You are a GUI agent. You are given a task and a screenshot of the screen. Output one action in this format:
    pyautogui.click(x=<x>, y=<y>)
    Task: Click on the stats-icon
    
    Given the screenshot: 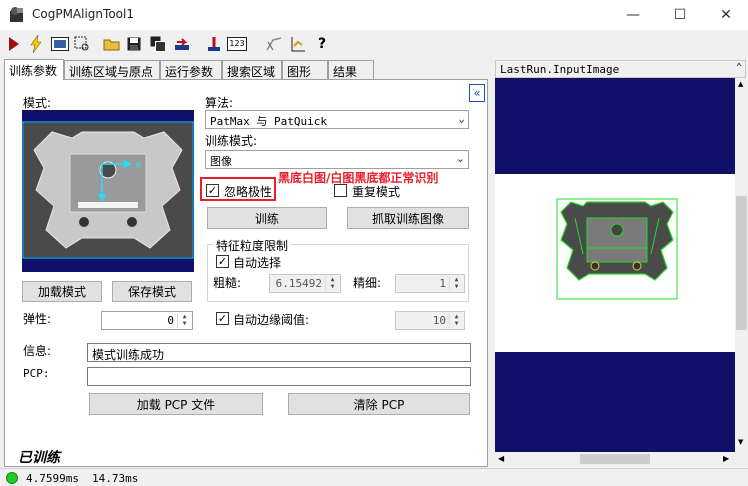 What is the action you would take?
    pyautogui.click(x=298, y=44)
    